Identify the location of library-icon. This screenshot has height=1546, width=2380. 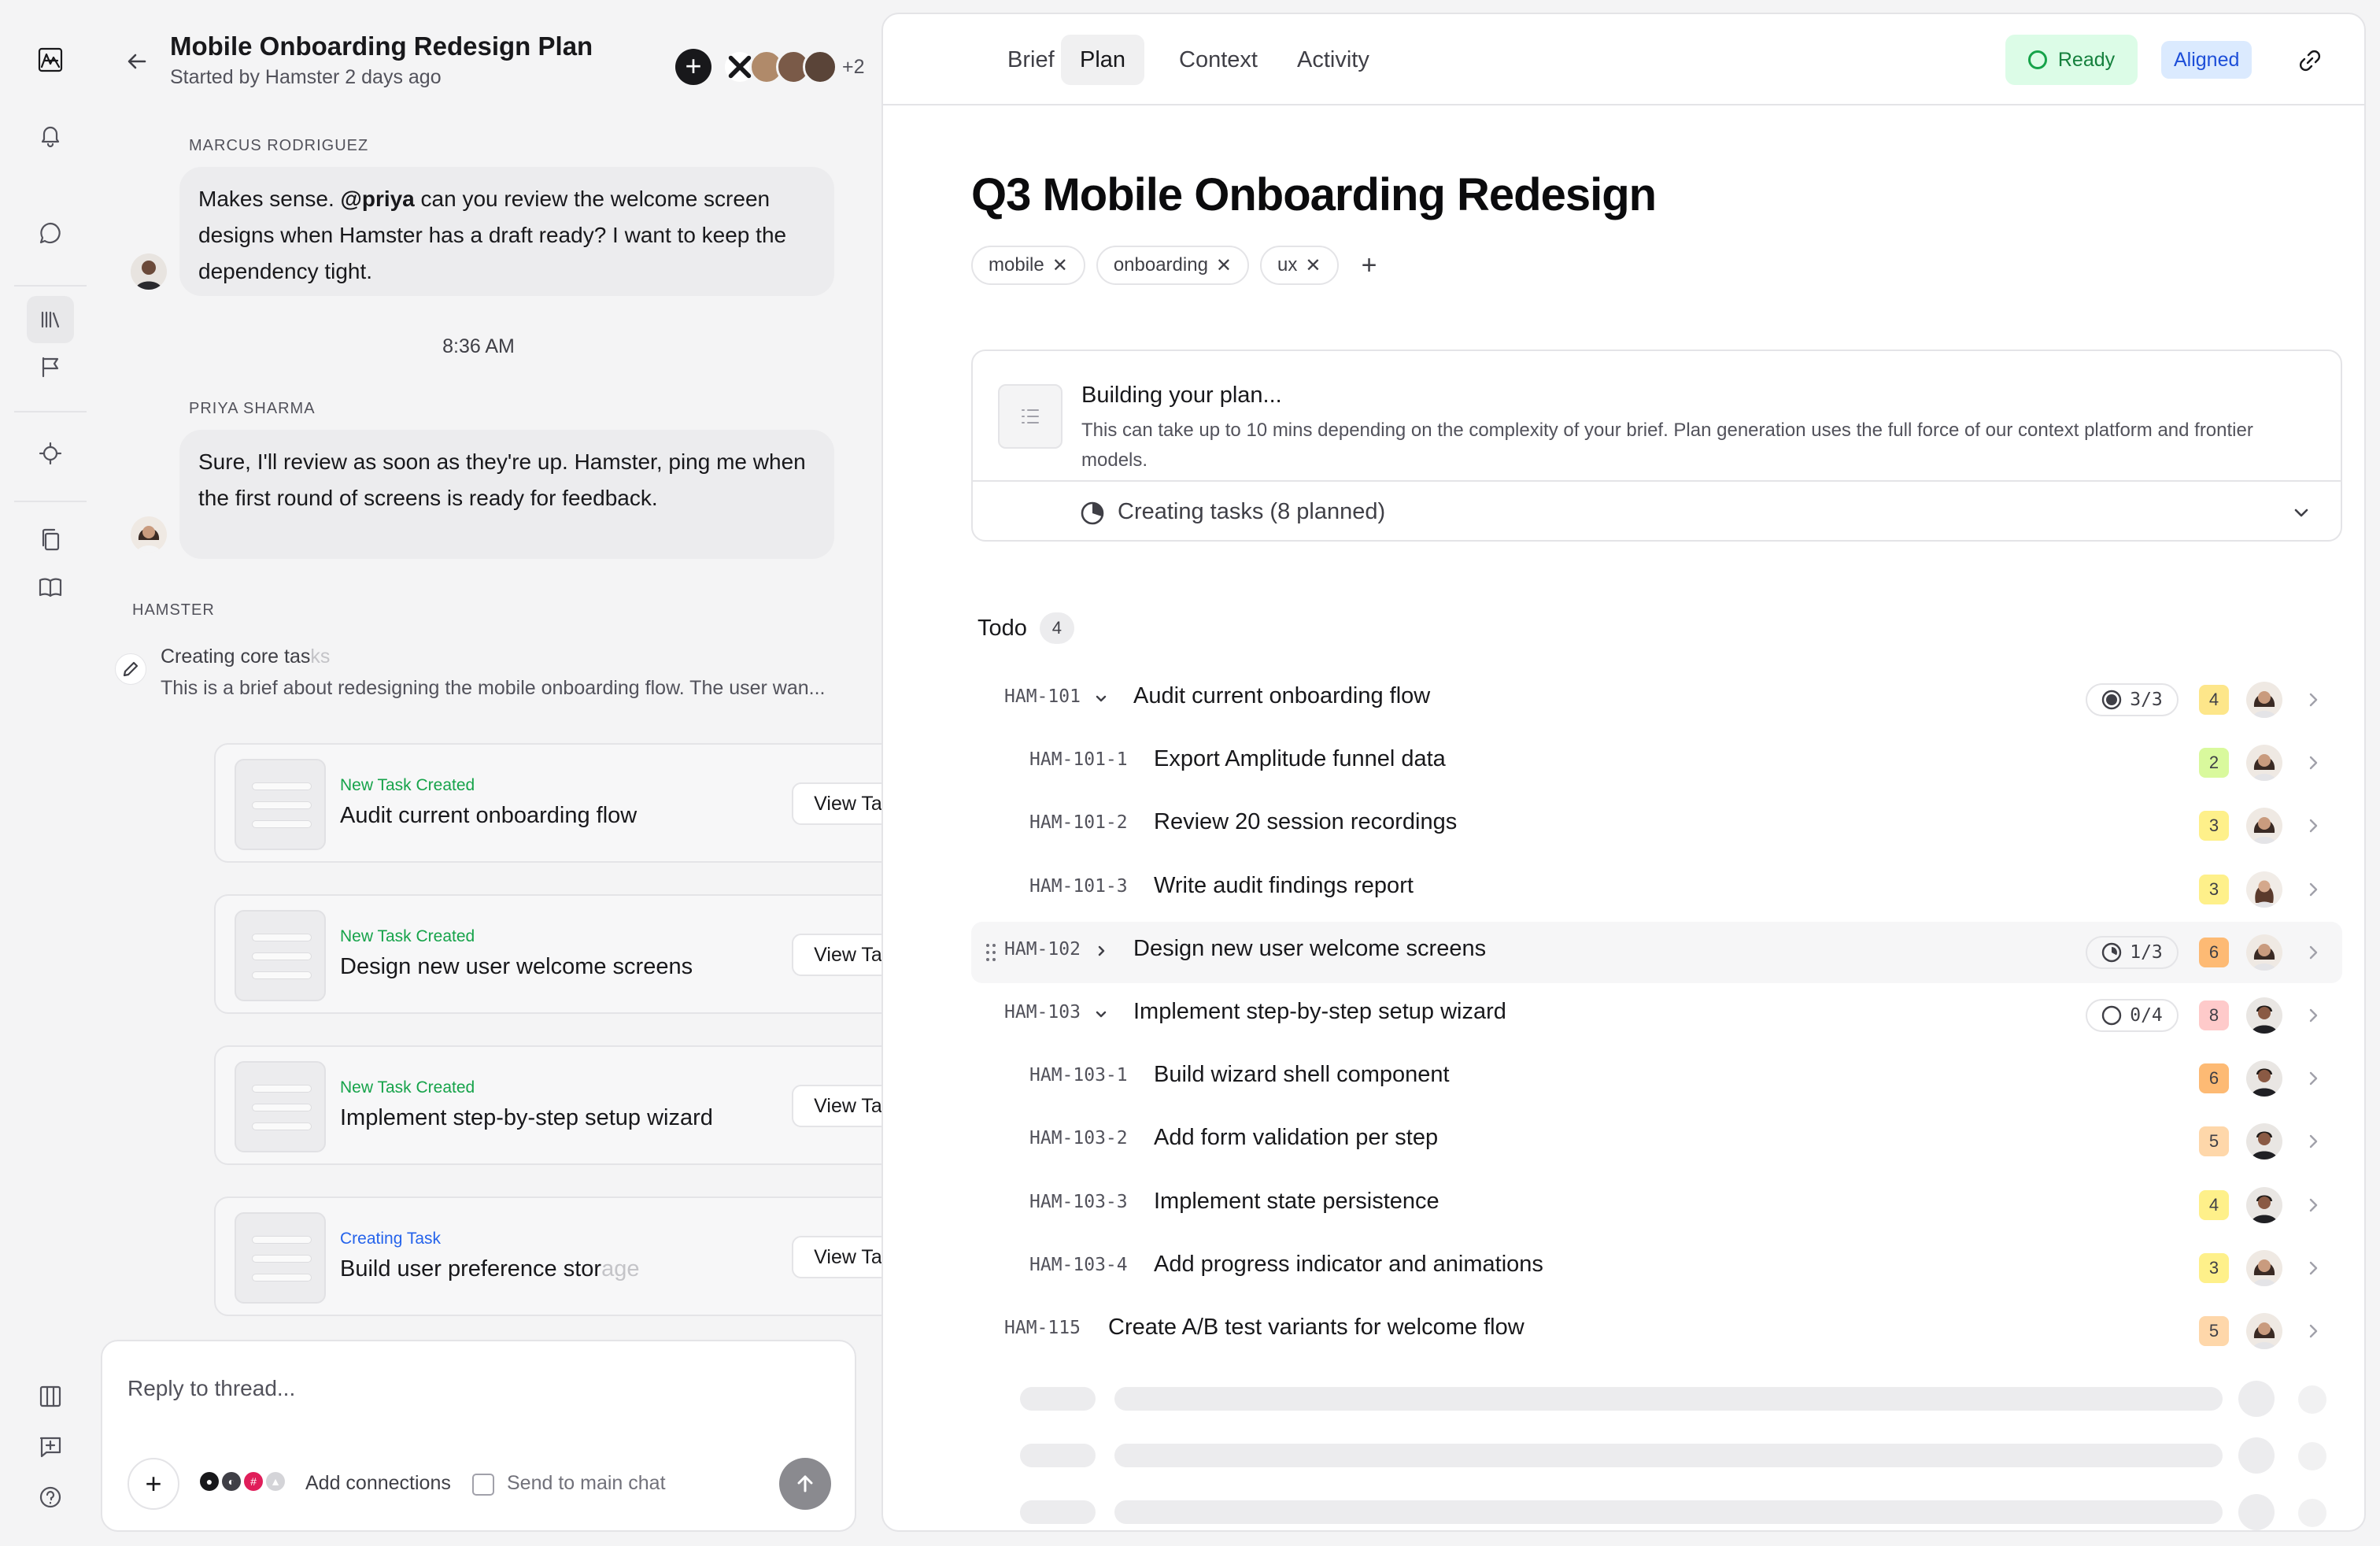
(50, 319).